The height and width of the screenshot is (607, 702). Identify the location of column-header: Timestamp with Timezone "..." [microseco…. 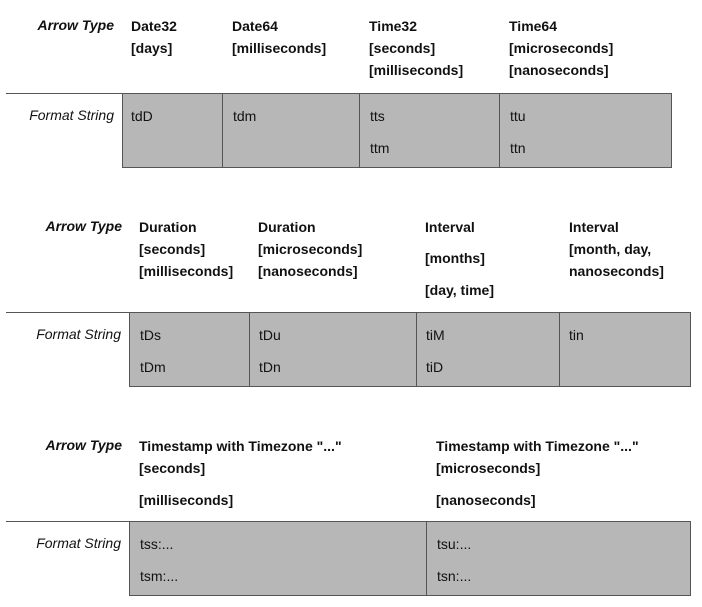
(537, 473).